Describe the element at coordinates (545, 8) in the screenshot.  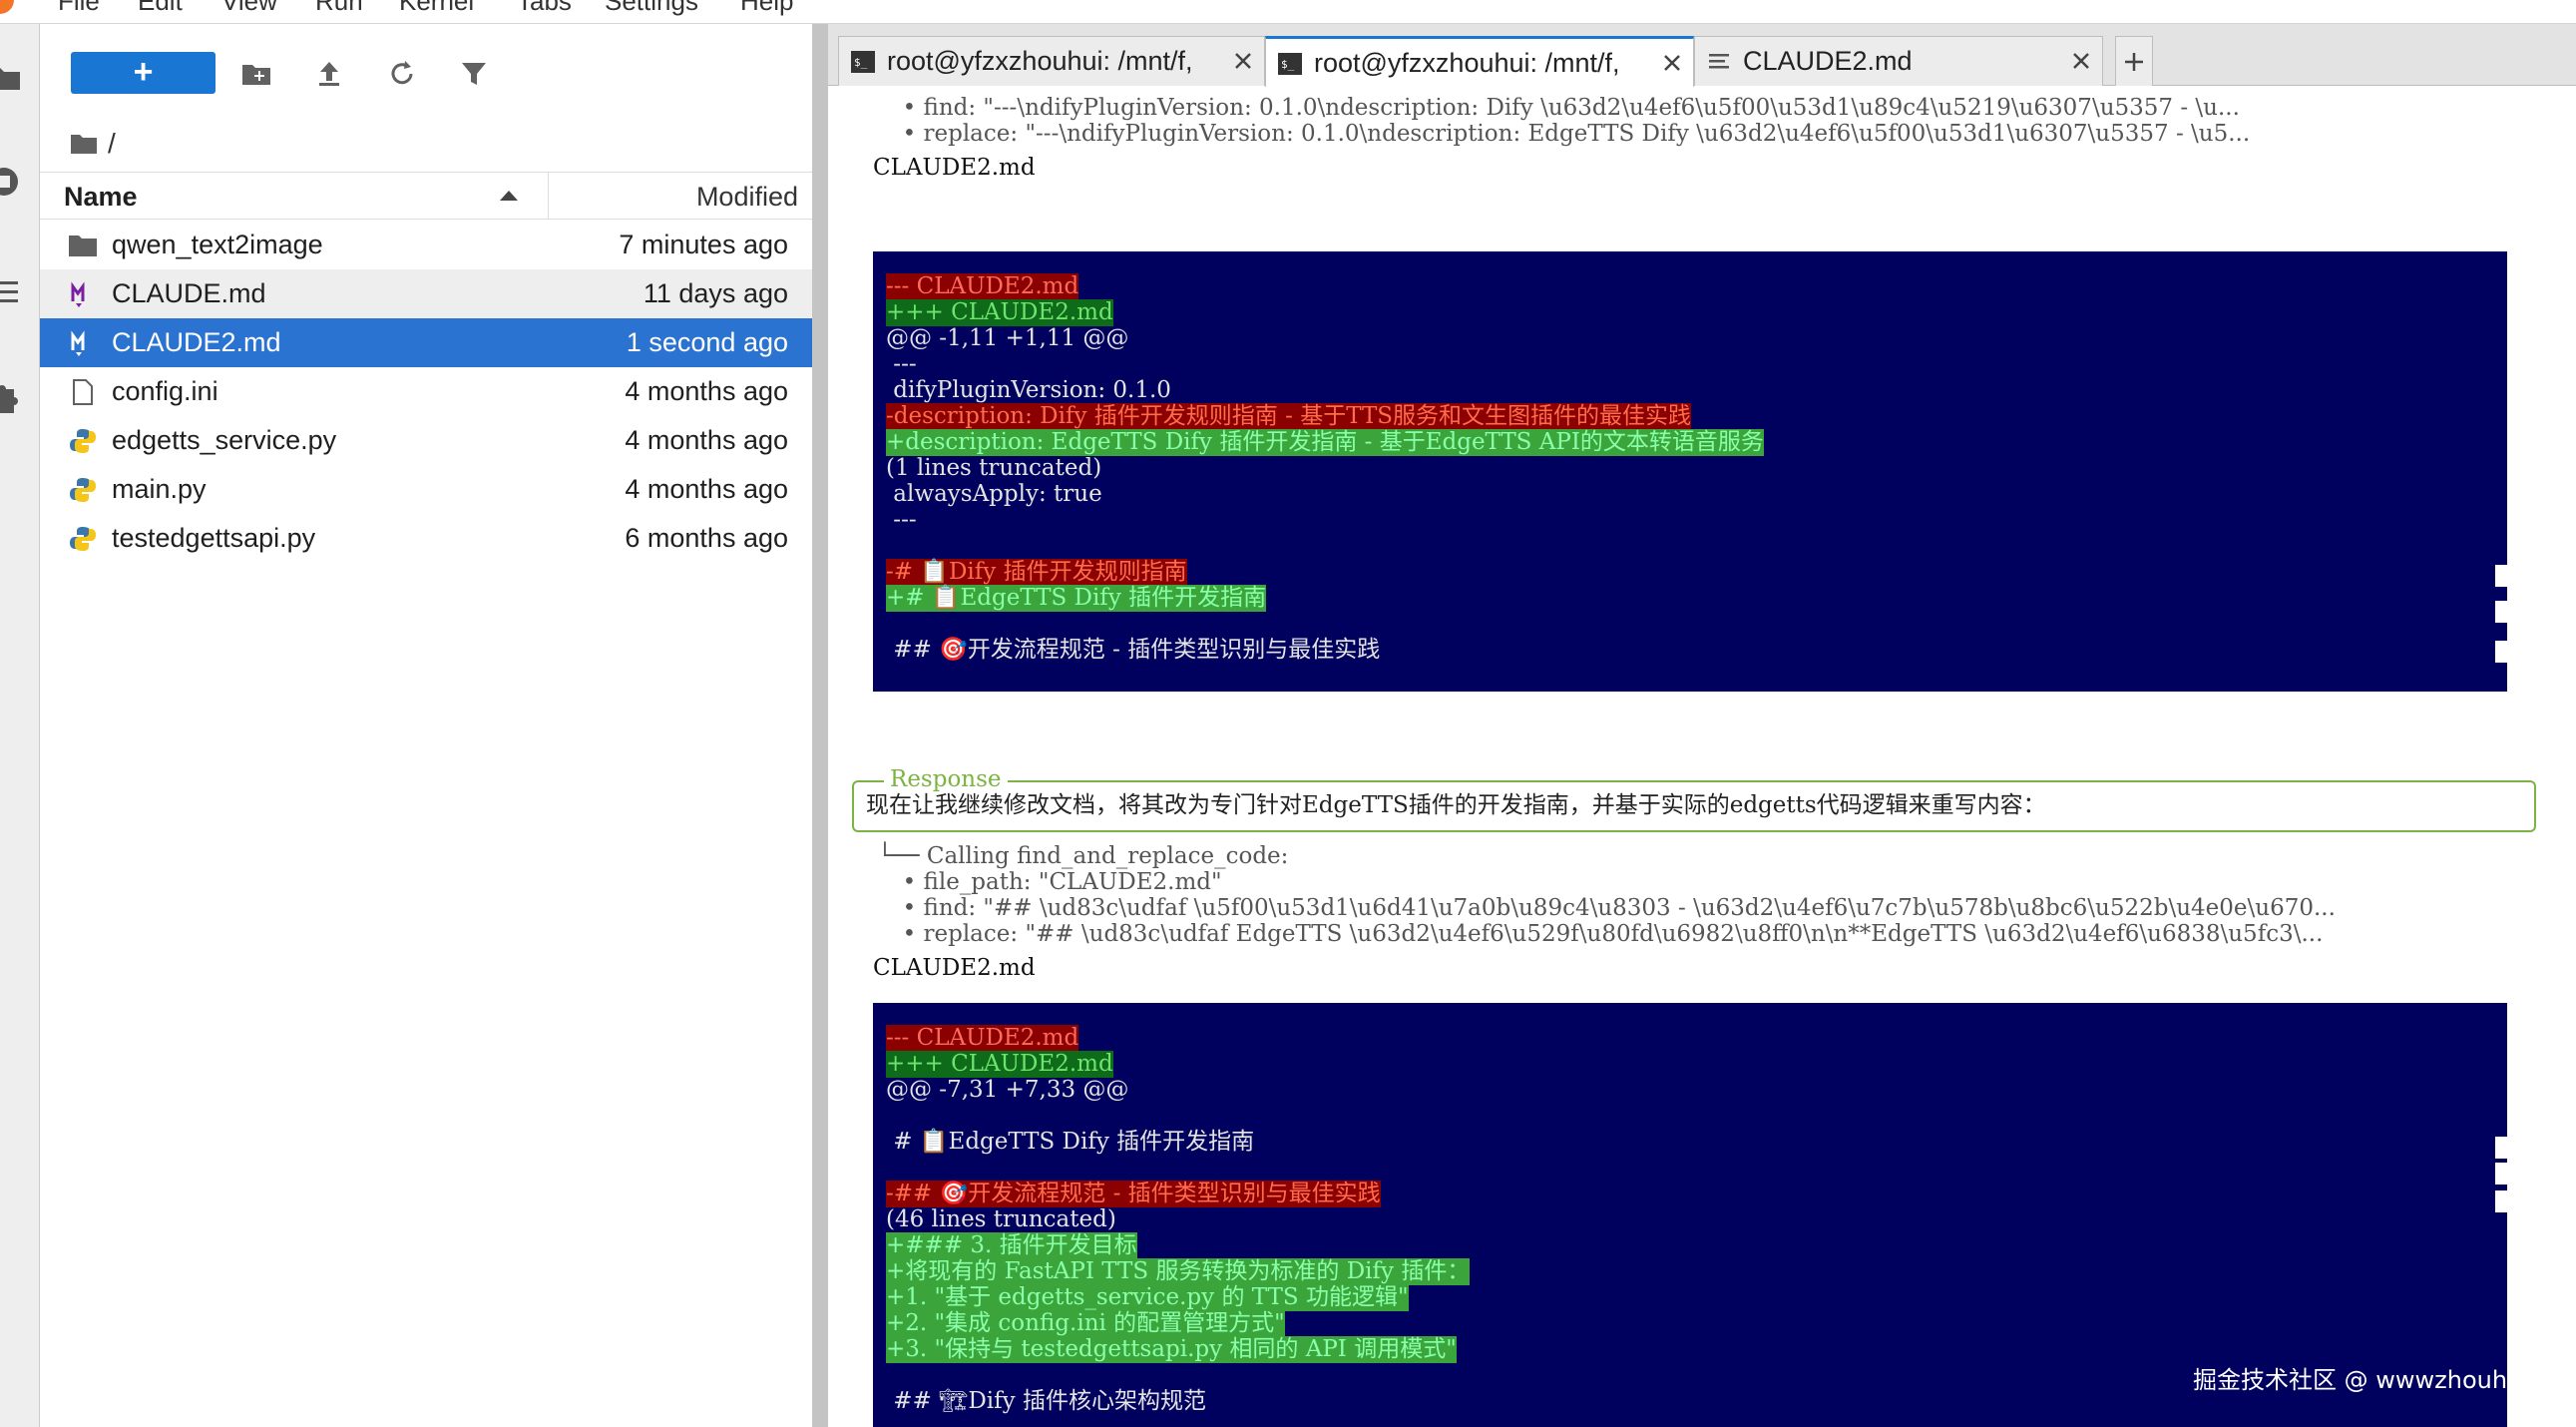
I see `menu-tabs: Tabs` at that location.